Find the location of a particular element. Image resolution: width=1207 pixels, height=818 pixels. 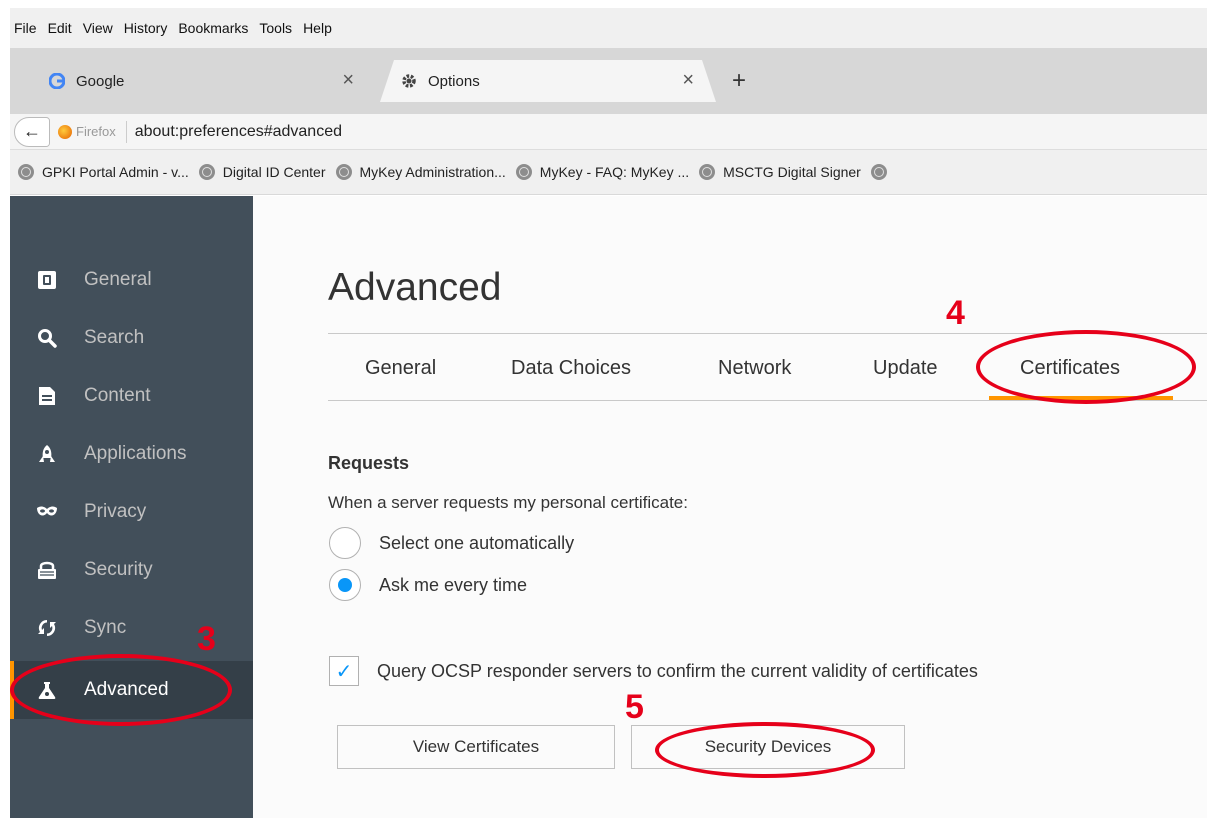

sidebar-item-label: General is located at coordinates (118, 279).